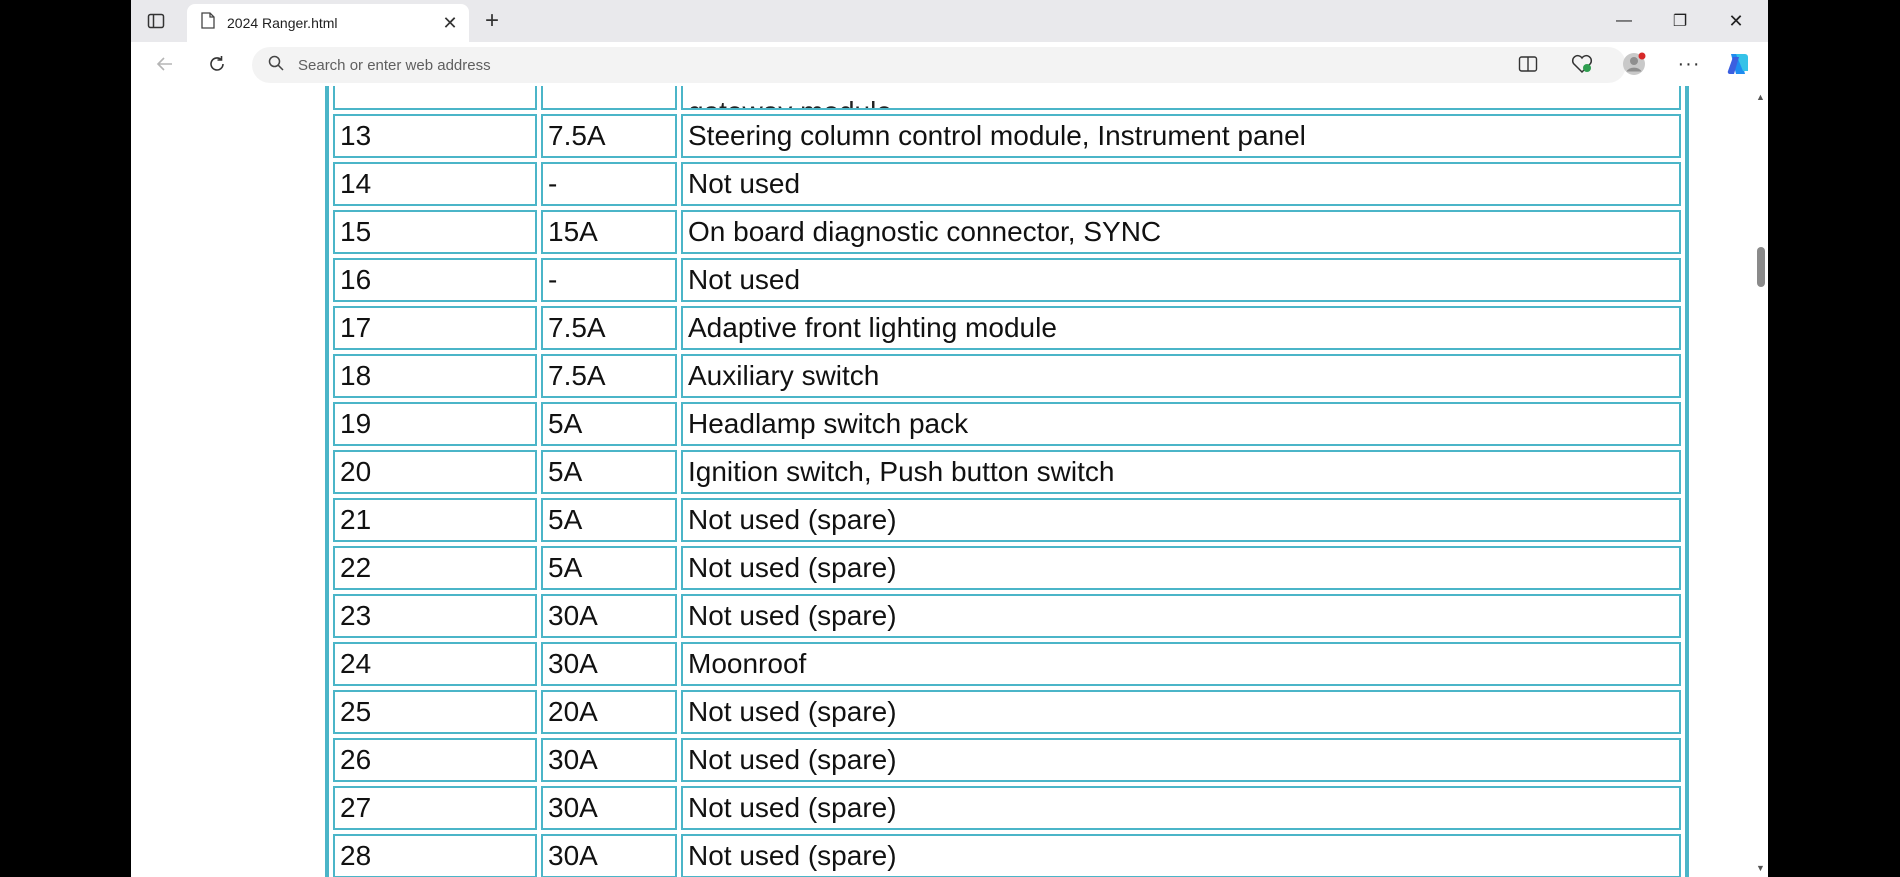 Image resolution: width=1900 pixels, height=877 pixels. I want to click on table-cell-fuse: 23, so click(435, 616).